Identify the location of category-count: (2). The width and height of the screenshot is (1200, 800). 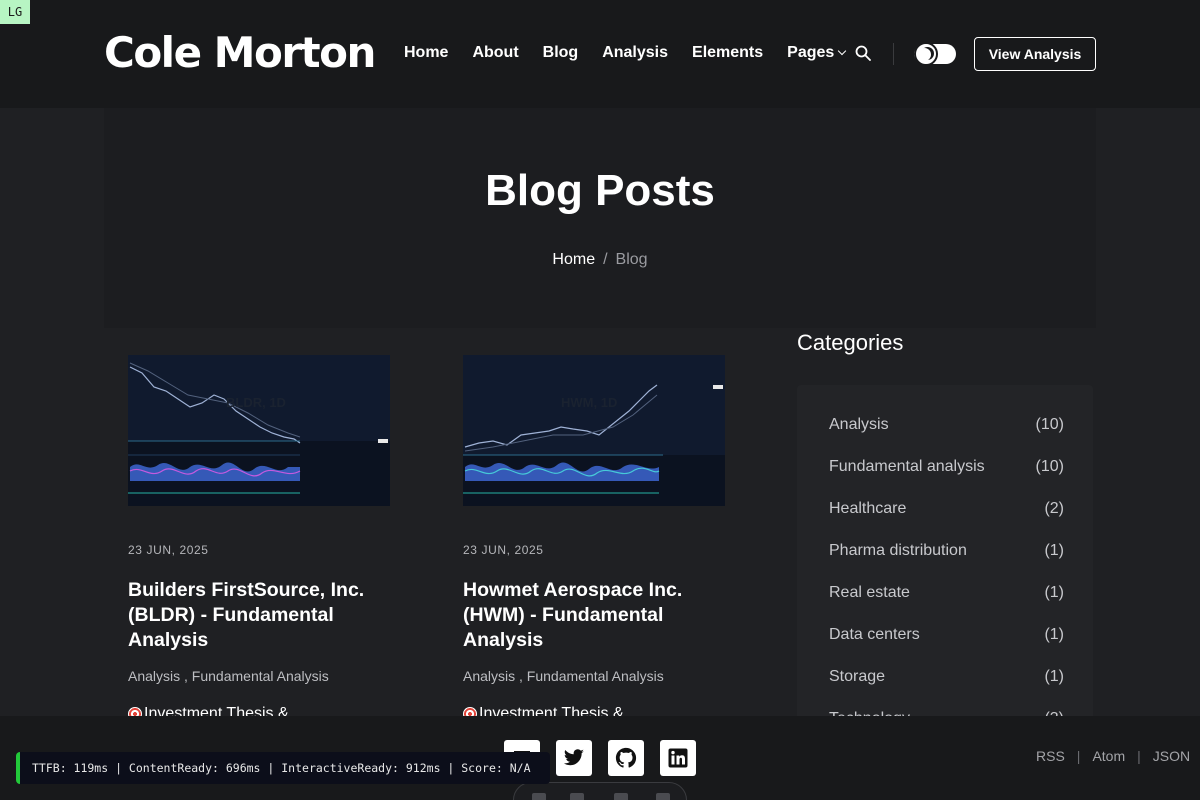
(1054, 508).